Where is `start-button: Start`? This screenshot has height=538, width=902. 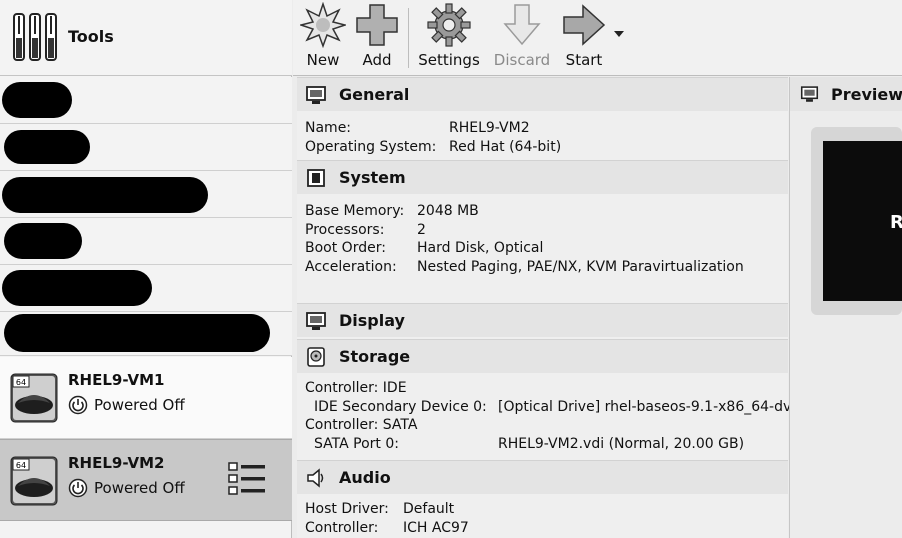 start-button: Start is located at coordinates (584, 38).